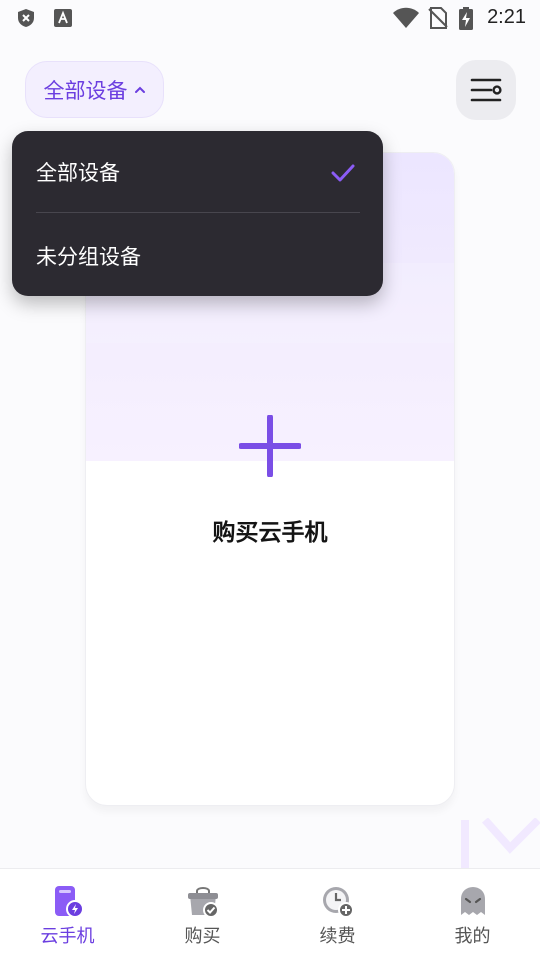  I want to click on dropdown-item-label: 全部设备, so click(78, 173).